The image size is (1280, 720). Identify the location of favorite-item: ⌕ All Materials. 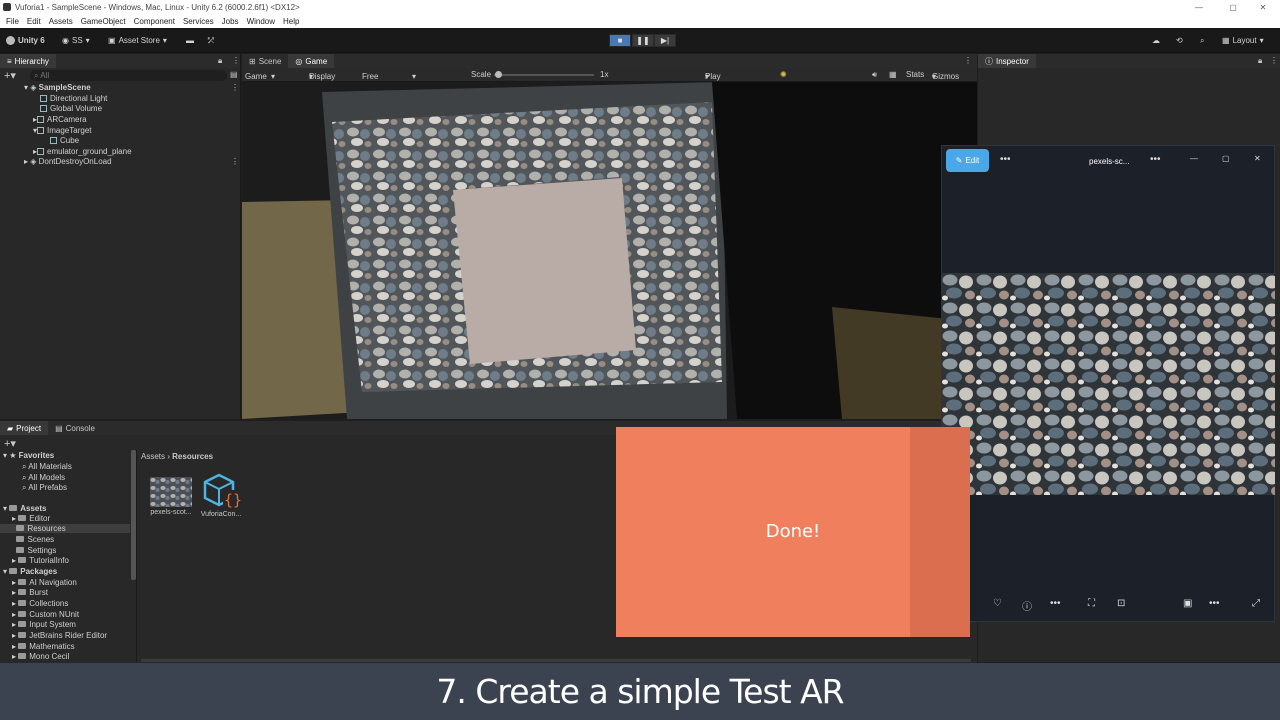
(47, 467).